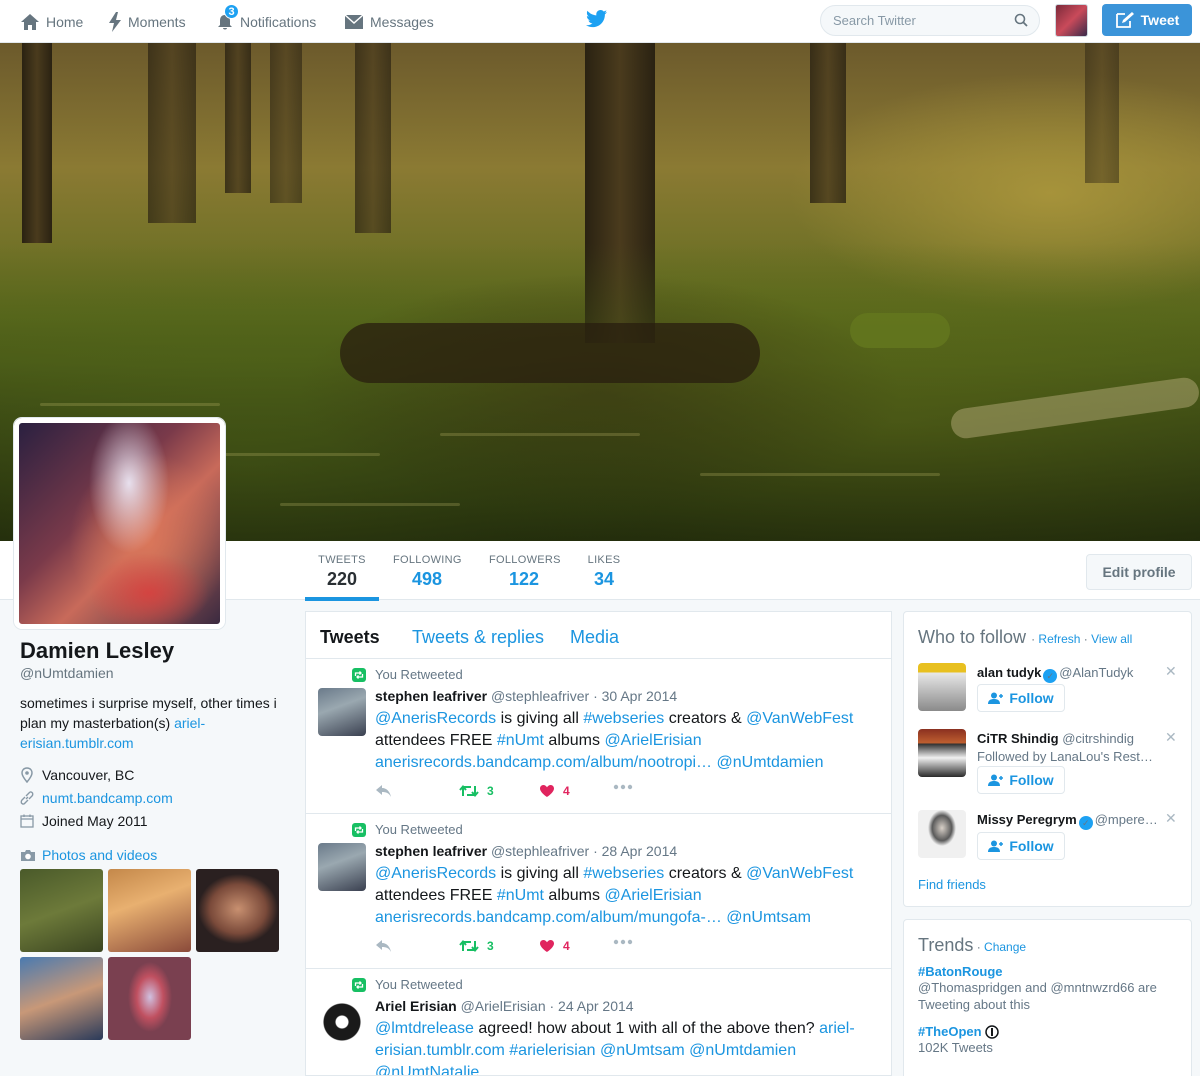  I want to click on nav-messages: Messages, so click(389, 21).